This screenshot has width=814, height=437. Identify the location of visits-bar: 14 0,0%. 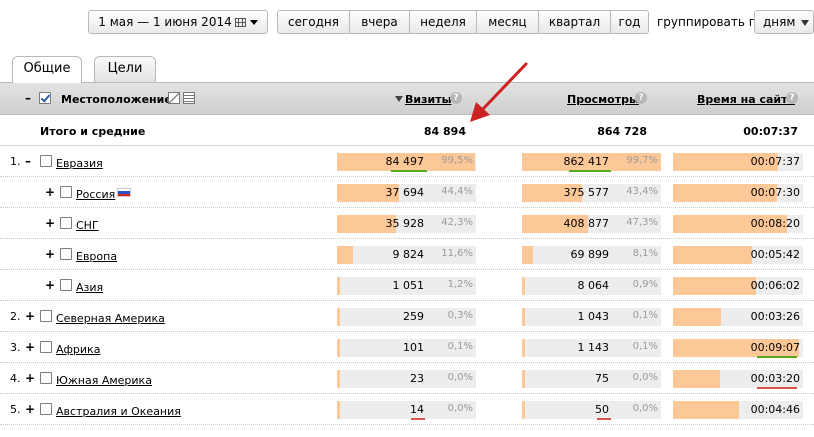
(406, 410).